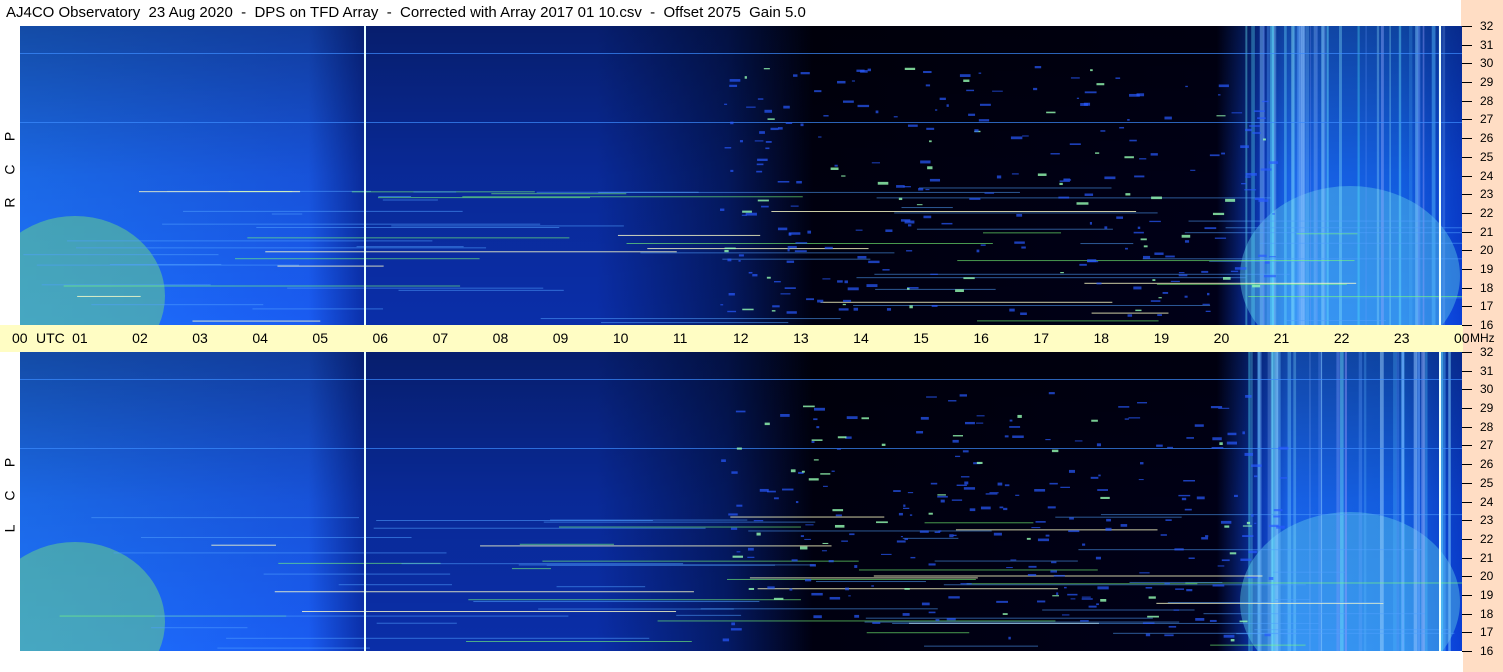 The height and width of the screenshot is (672, 1503). Describe the element at coordinates (9, 528) in the screenshot. I see `lcp-letter-l: L` at that location.